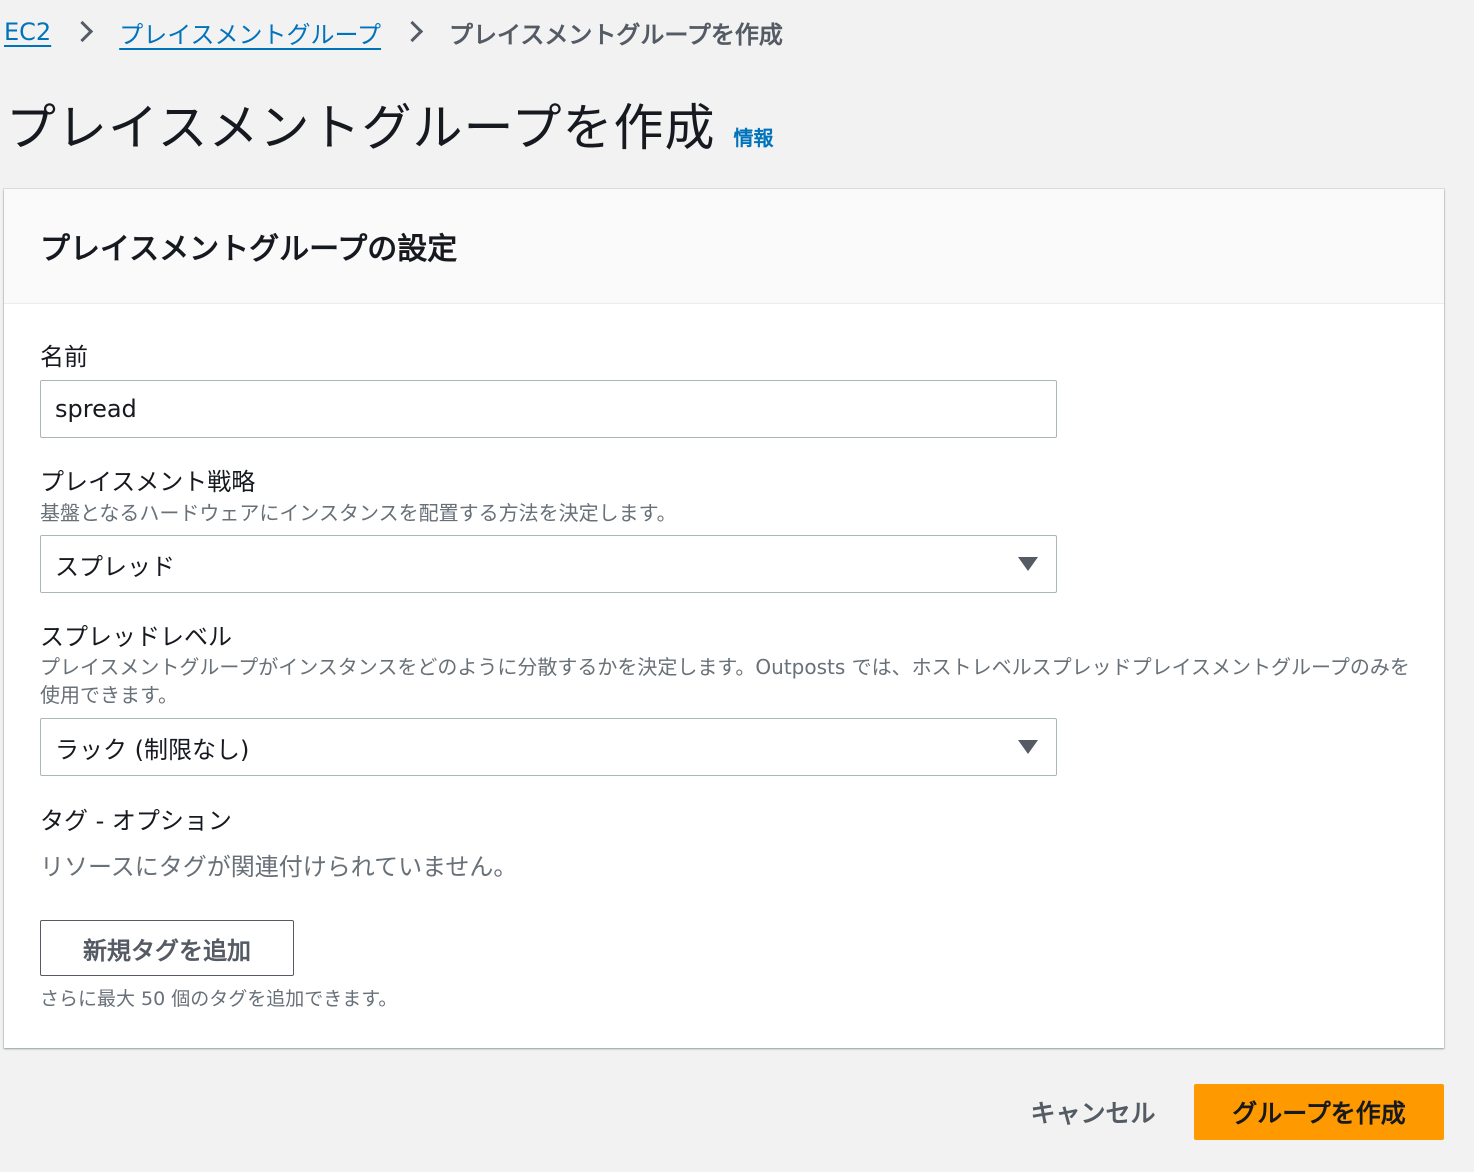 This screenshot has height=1172, width=1474. Describe the element at coordinates (250, 32) in the screenshot. I see `breadcrumb-placement-groups-link: プレイスメントグループ` at that location.